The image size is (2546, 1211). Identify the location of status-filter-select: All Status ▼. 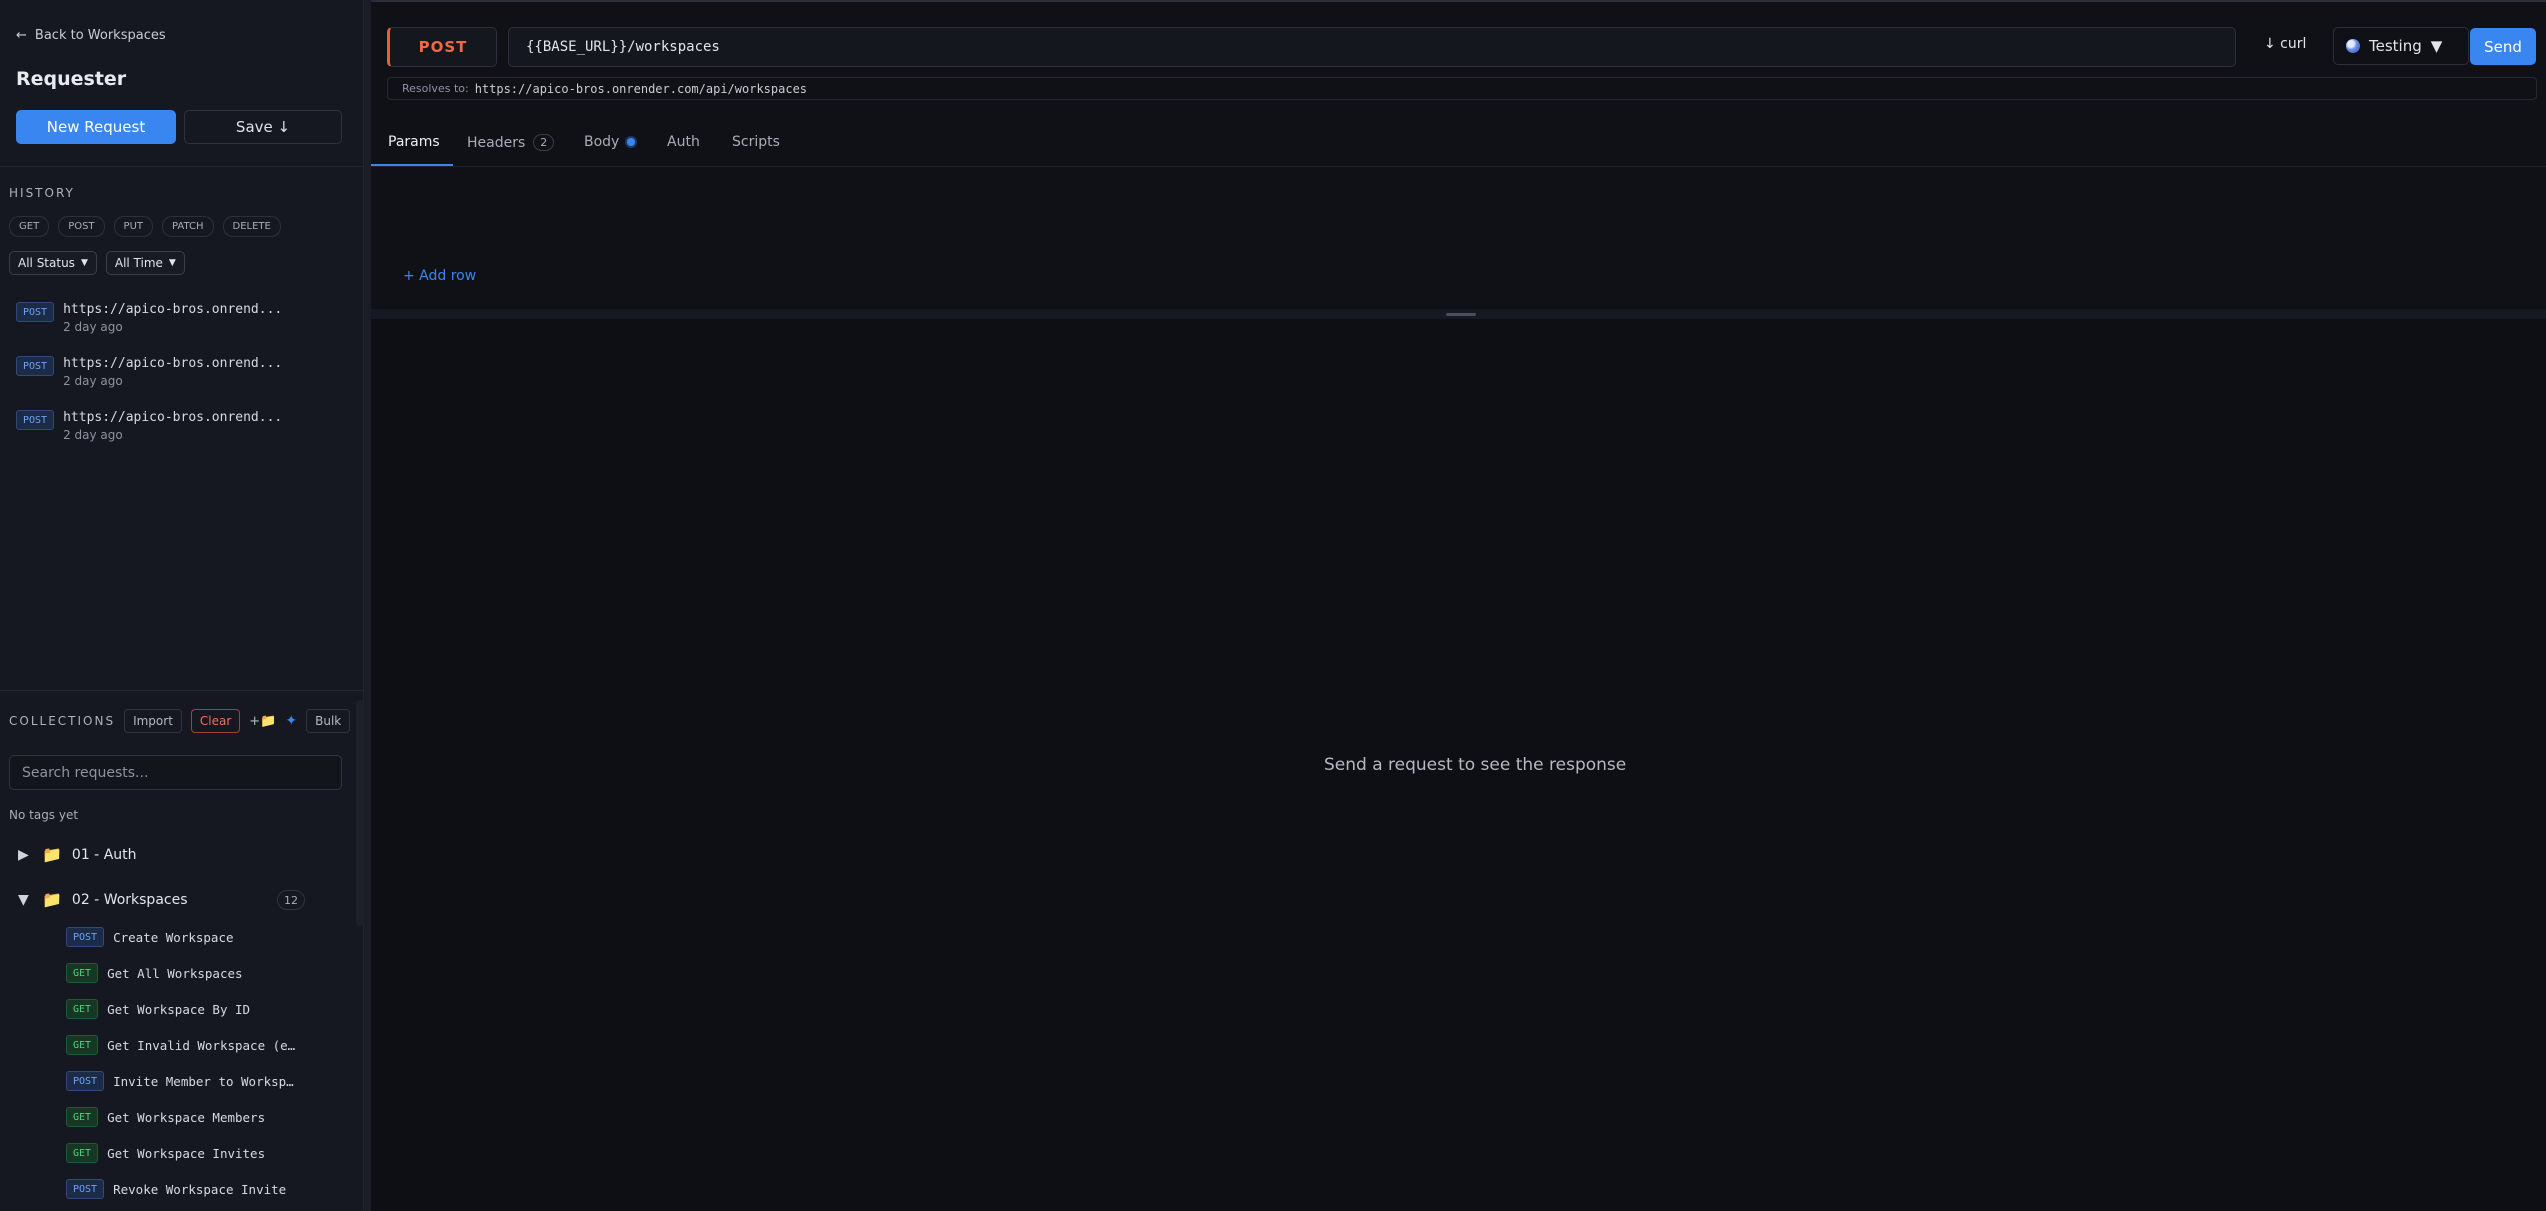
(53, 263).